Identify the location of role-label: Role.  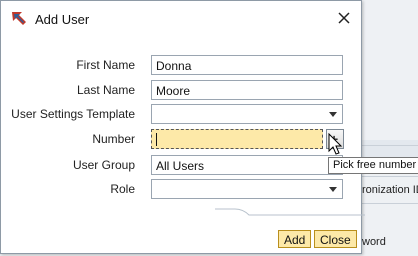
(122, 189).